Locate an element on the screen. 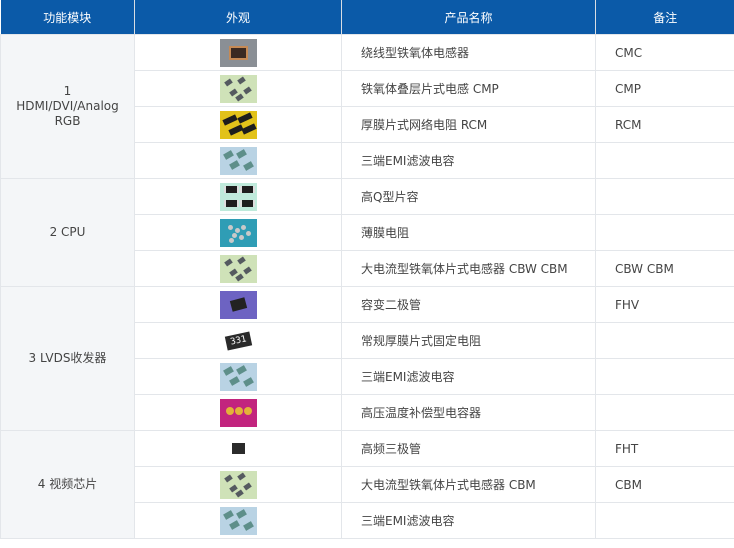 The width and height of the screenshot is (734, 548). common-mode-choke-icon is located at coordinates (238, 52).